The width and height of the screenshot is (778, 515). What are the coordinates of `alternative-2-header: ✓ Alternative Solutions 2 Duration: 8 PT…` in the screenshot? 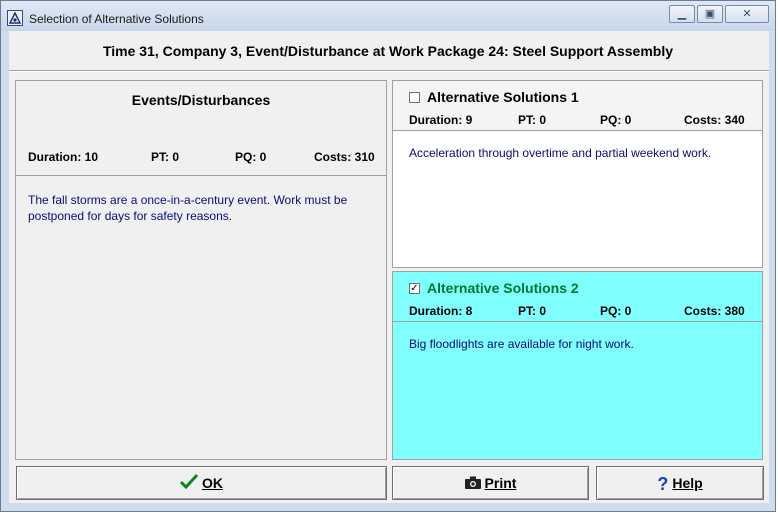 It's located at (577, 297).